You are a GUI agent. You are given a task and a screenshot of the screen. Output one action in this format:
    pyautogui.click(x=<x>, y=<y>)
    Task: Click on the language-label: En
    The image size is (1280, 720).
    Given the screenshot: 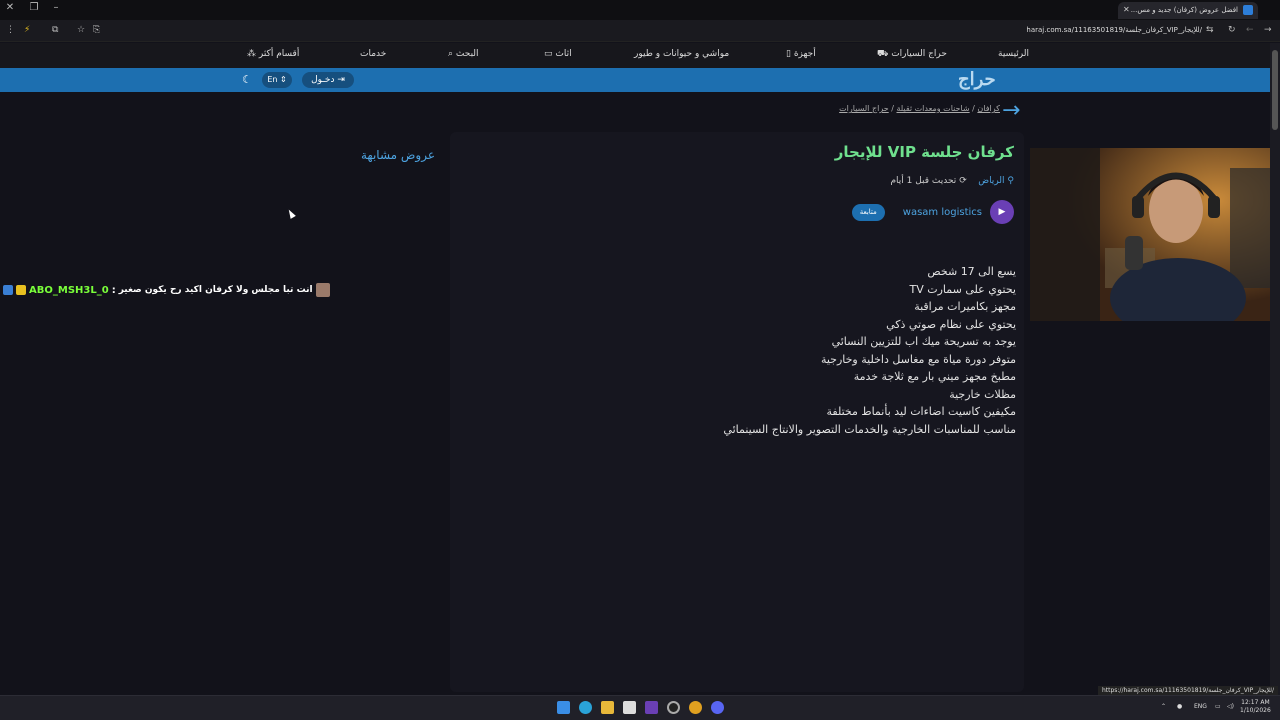 What is the action you would take?
    pyautogui.click(x=272, y=79)
    